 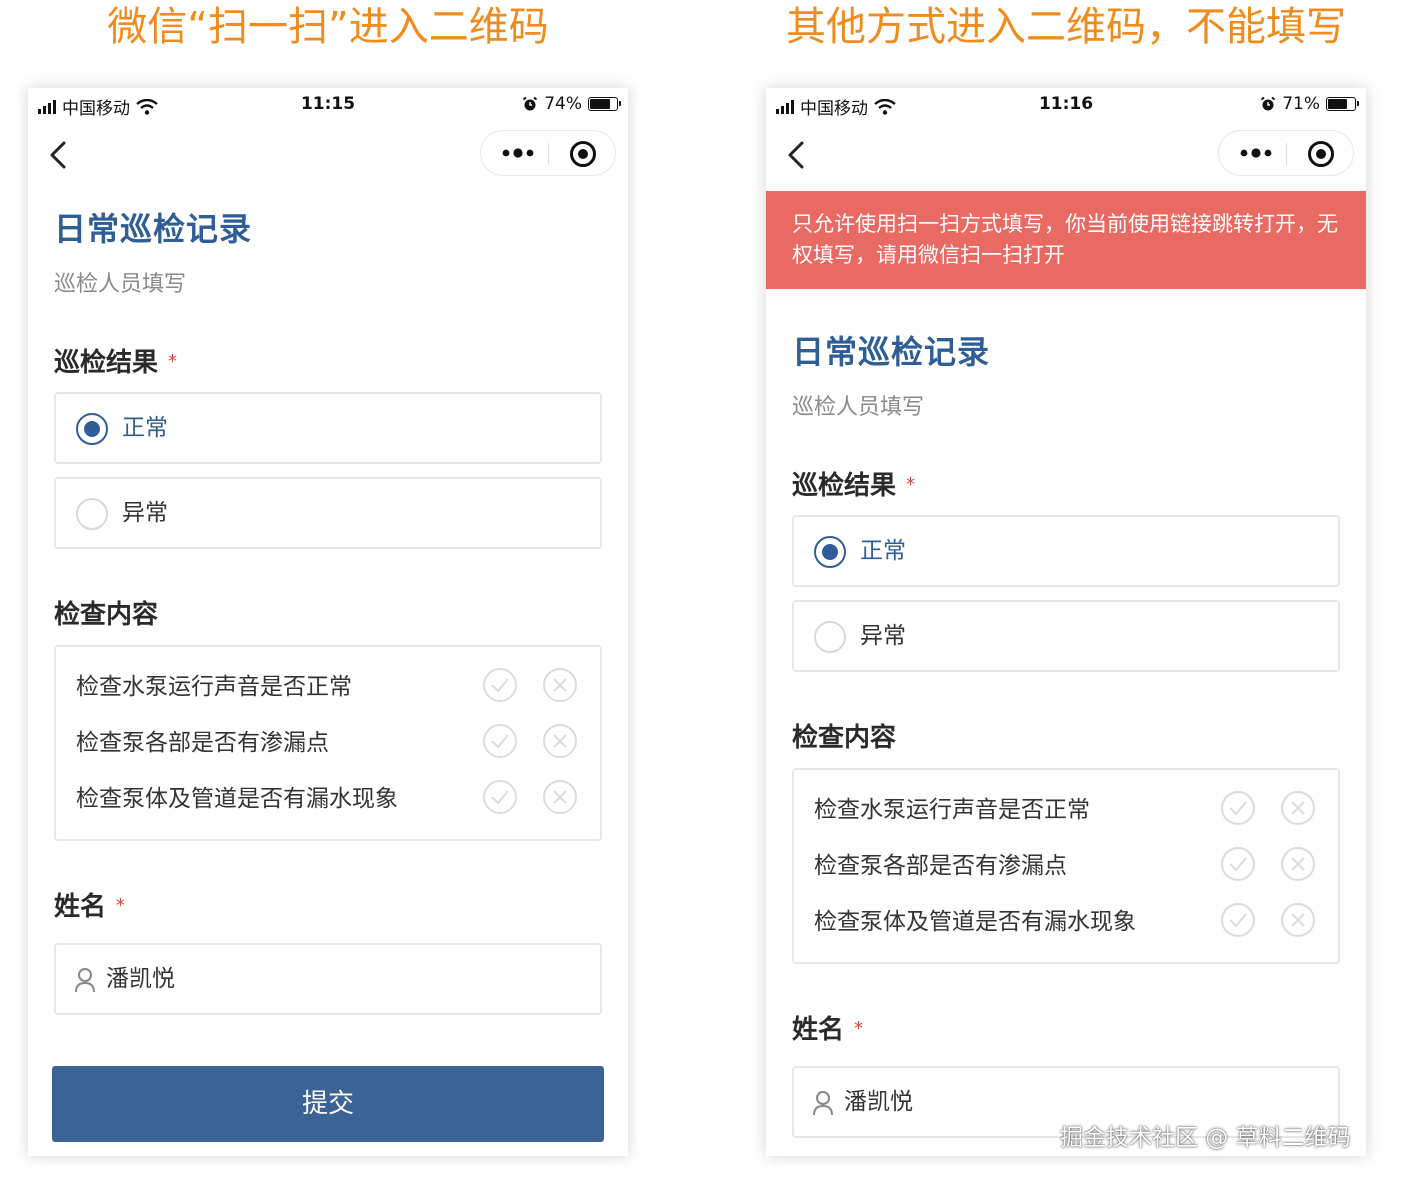 What do you see at coordinates (1205, 1138) in the screenshot?
I see `watermark: 掘金技术社区 @ 草料二维码` at bounding box center [1205, 1138].